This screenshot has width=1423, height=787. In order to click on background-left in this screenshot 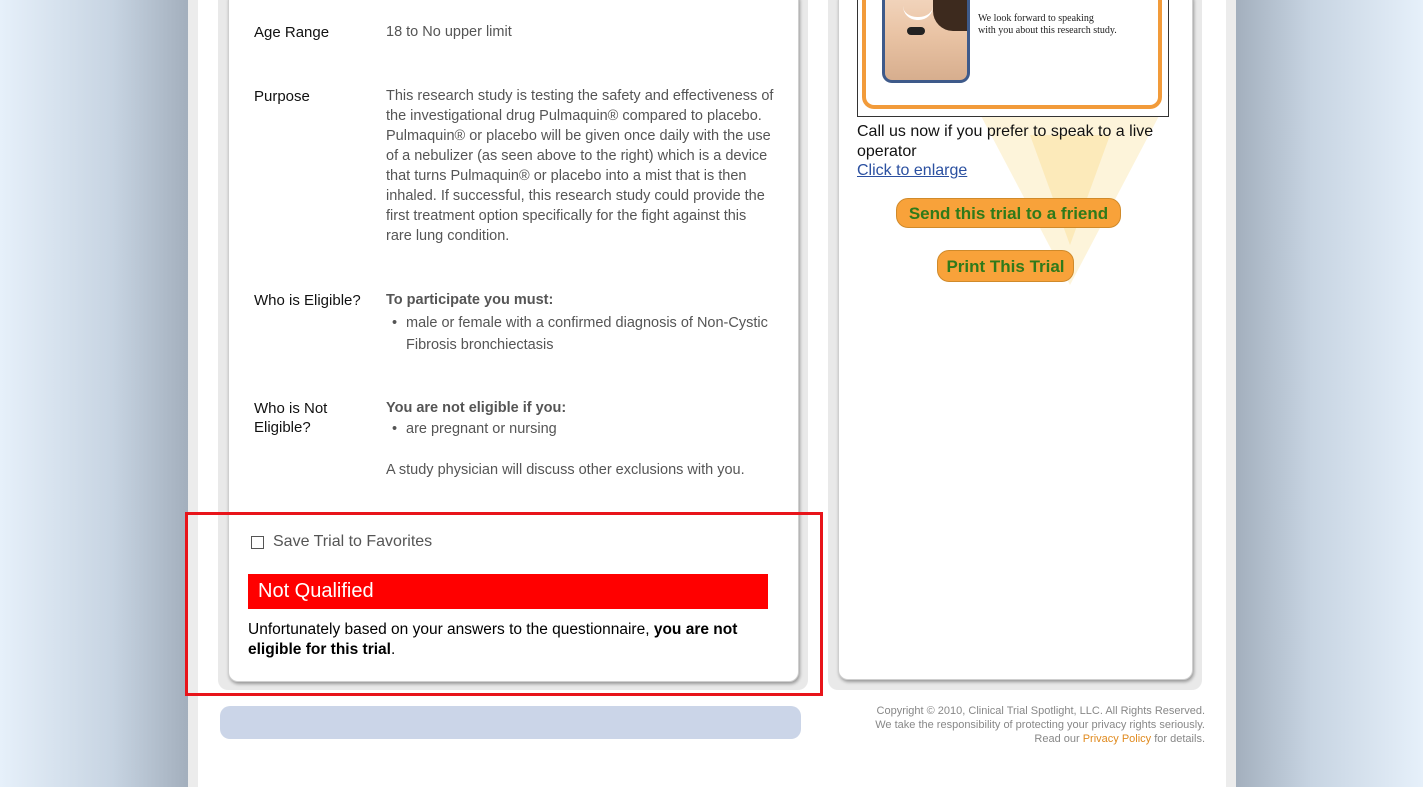, I will do `click(94, 393)`.